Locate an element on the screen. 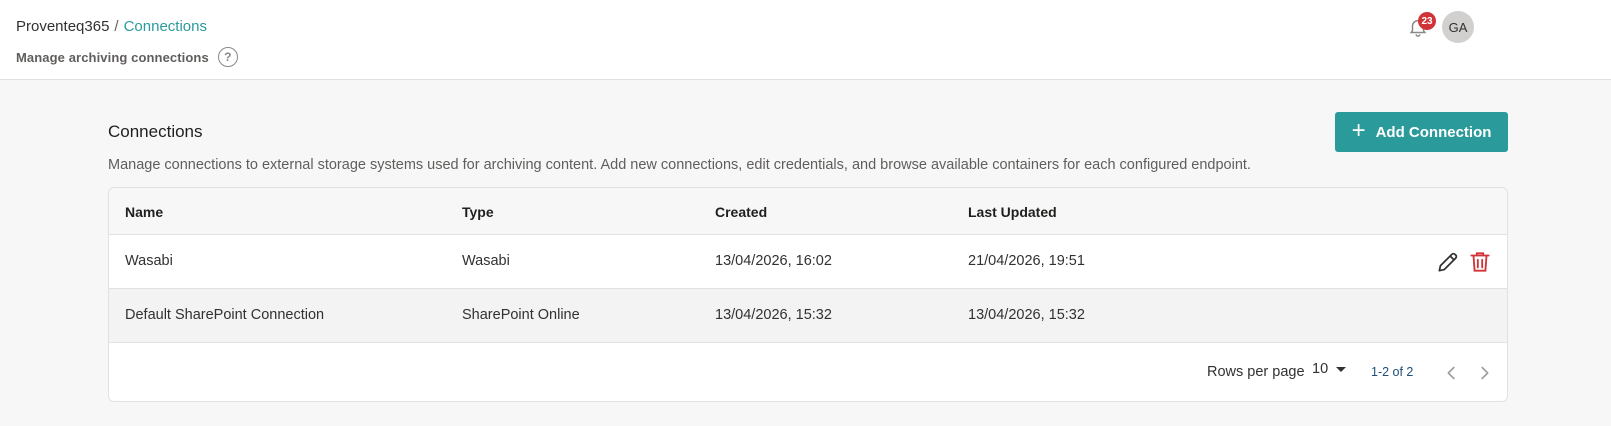  help-icon: ? is located at coordinates (227, 57).